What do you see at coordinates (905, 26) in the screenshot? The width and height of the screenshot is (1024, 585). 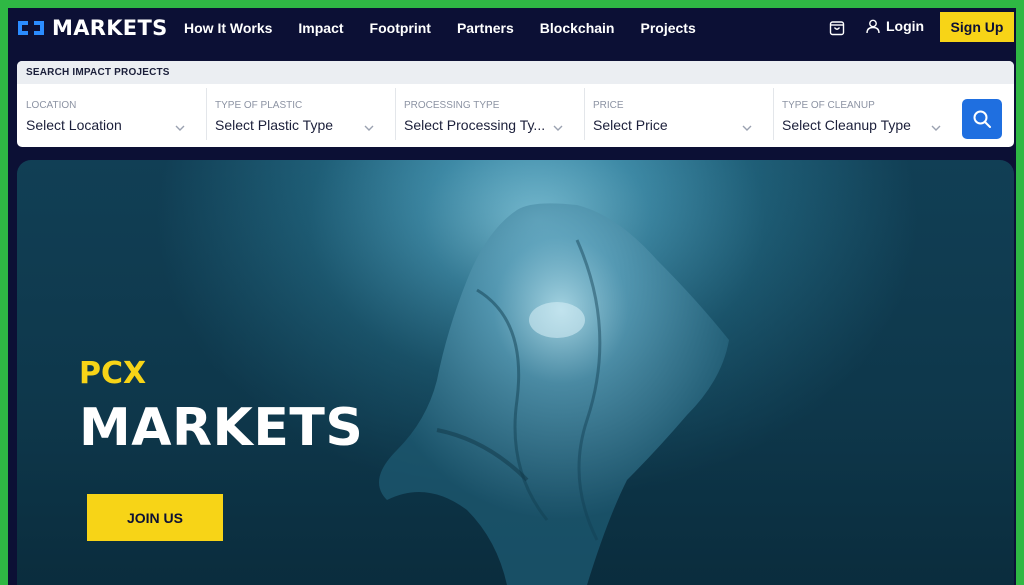 I see `login-label: Login` at bounding box center [905, 26].